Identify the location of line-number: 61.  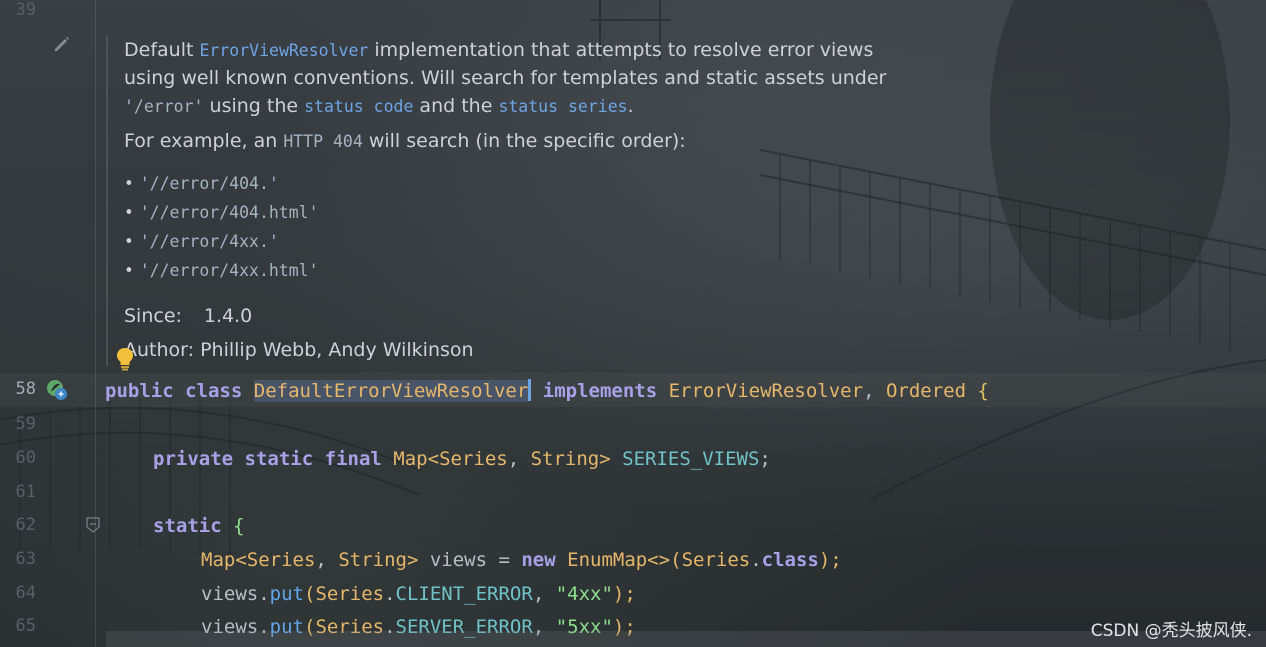
(25, 492).